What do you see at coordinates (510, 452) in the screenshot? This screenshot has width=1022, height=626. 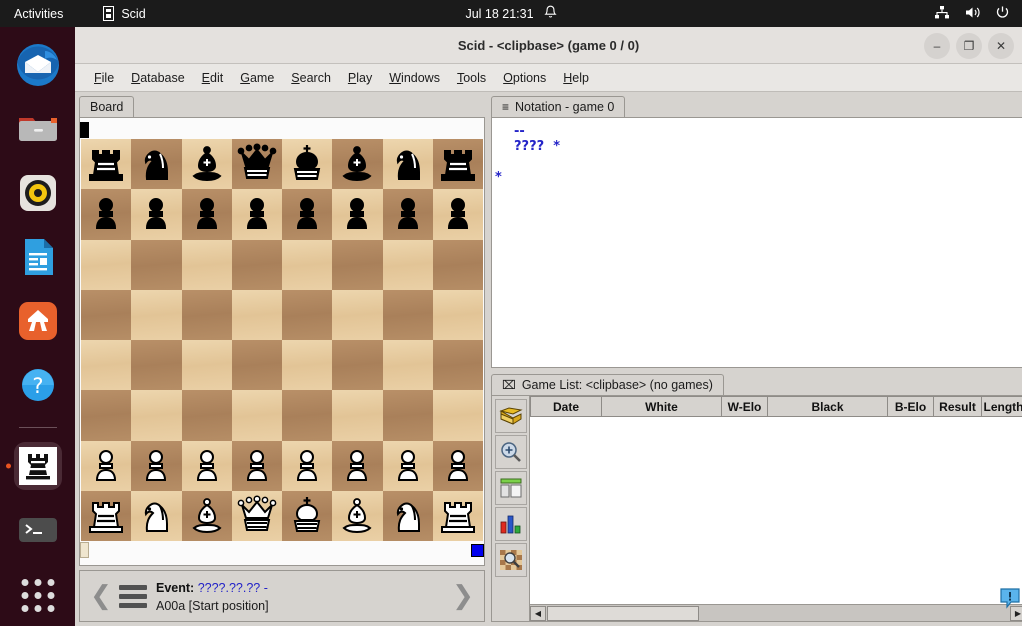 I see `zoom-in-icon` at bounding box center [510, 452].